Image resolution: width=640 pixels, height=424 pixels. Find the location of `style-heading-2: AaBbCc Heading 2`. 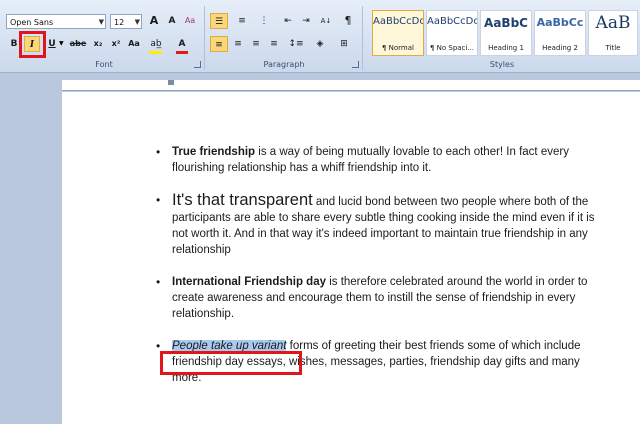

style-heading-2: AaBbCc Heading 2 is located at coordinates (560, 33).